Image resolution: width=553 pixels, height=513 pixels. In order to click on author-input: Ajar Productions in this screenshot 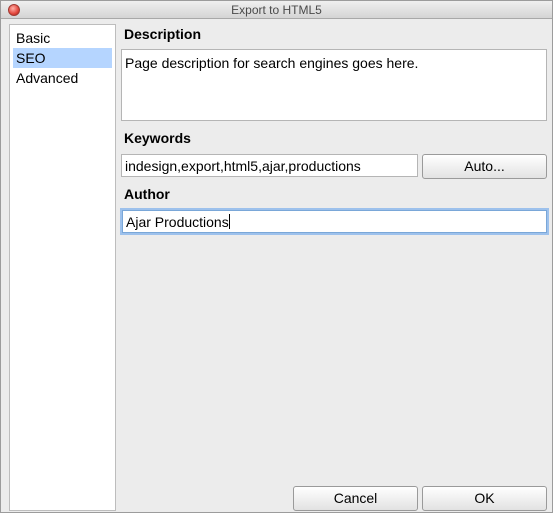, I will do `click(334, 221)`.